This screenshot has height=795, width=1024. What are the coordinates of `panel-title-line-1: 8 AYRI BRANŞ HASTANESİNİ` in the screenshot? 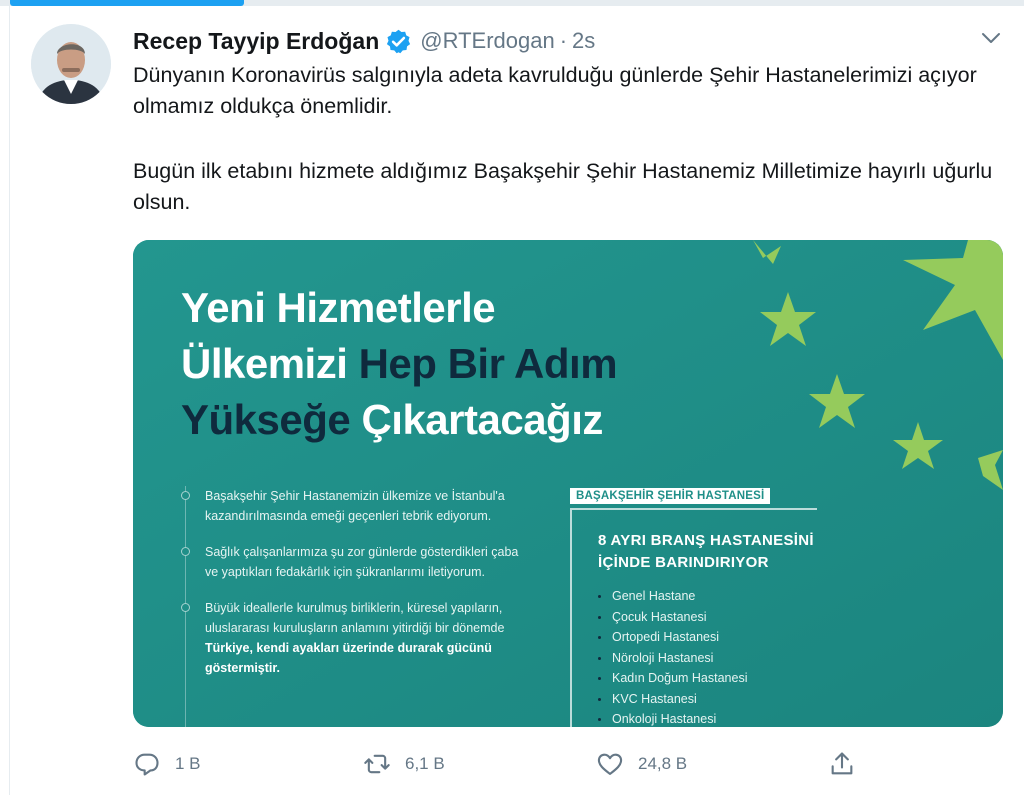 It's located at (706, 540).